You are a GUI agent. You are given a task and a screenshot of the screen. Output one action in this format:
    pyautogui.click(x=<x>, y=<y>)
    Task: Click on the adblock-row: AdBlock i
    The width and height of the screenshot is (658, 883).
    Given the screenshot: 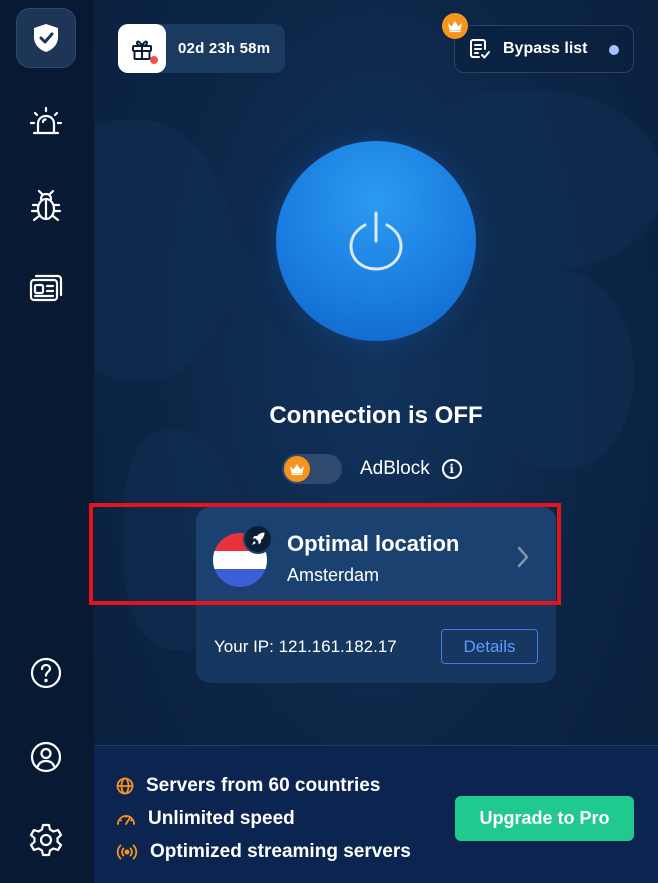 What is the action you would take?
    pyautogui.click(x=372, y=469)
    